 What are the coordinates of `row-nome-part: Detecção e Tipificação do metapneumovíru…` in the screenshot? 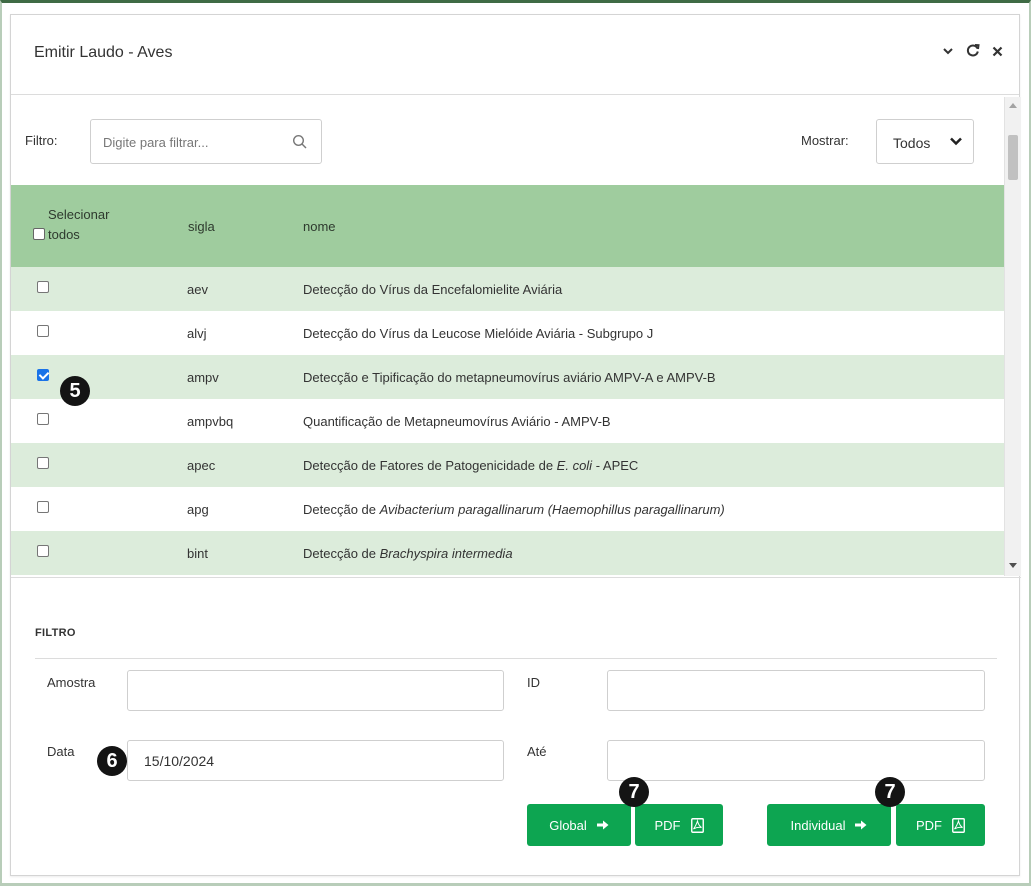 It's located at (509, 377).